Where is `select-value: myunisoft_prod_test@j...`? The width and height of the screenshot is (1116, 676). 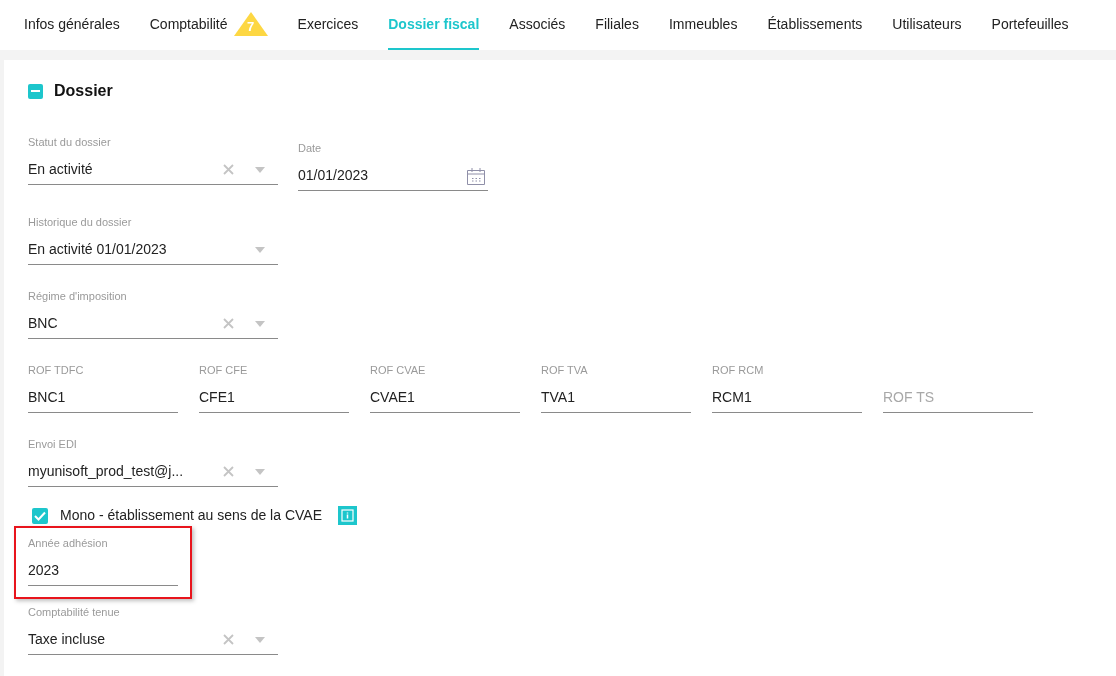
select-value: myunisoft_prod_test@j... is located at coordinates (106, 471).